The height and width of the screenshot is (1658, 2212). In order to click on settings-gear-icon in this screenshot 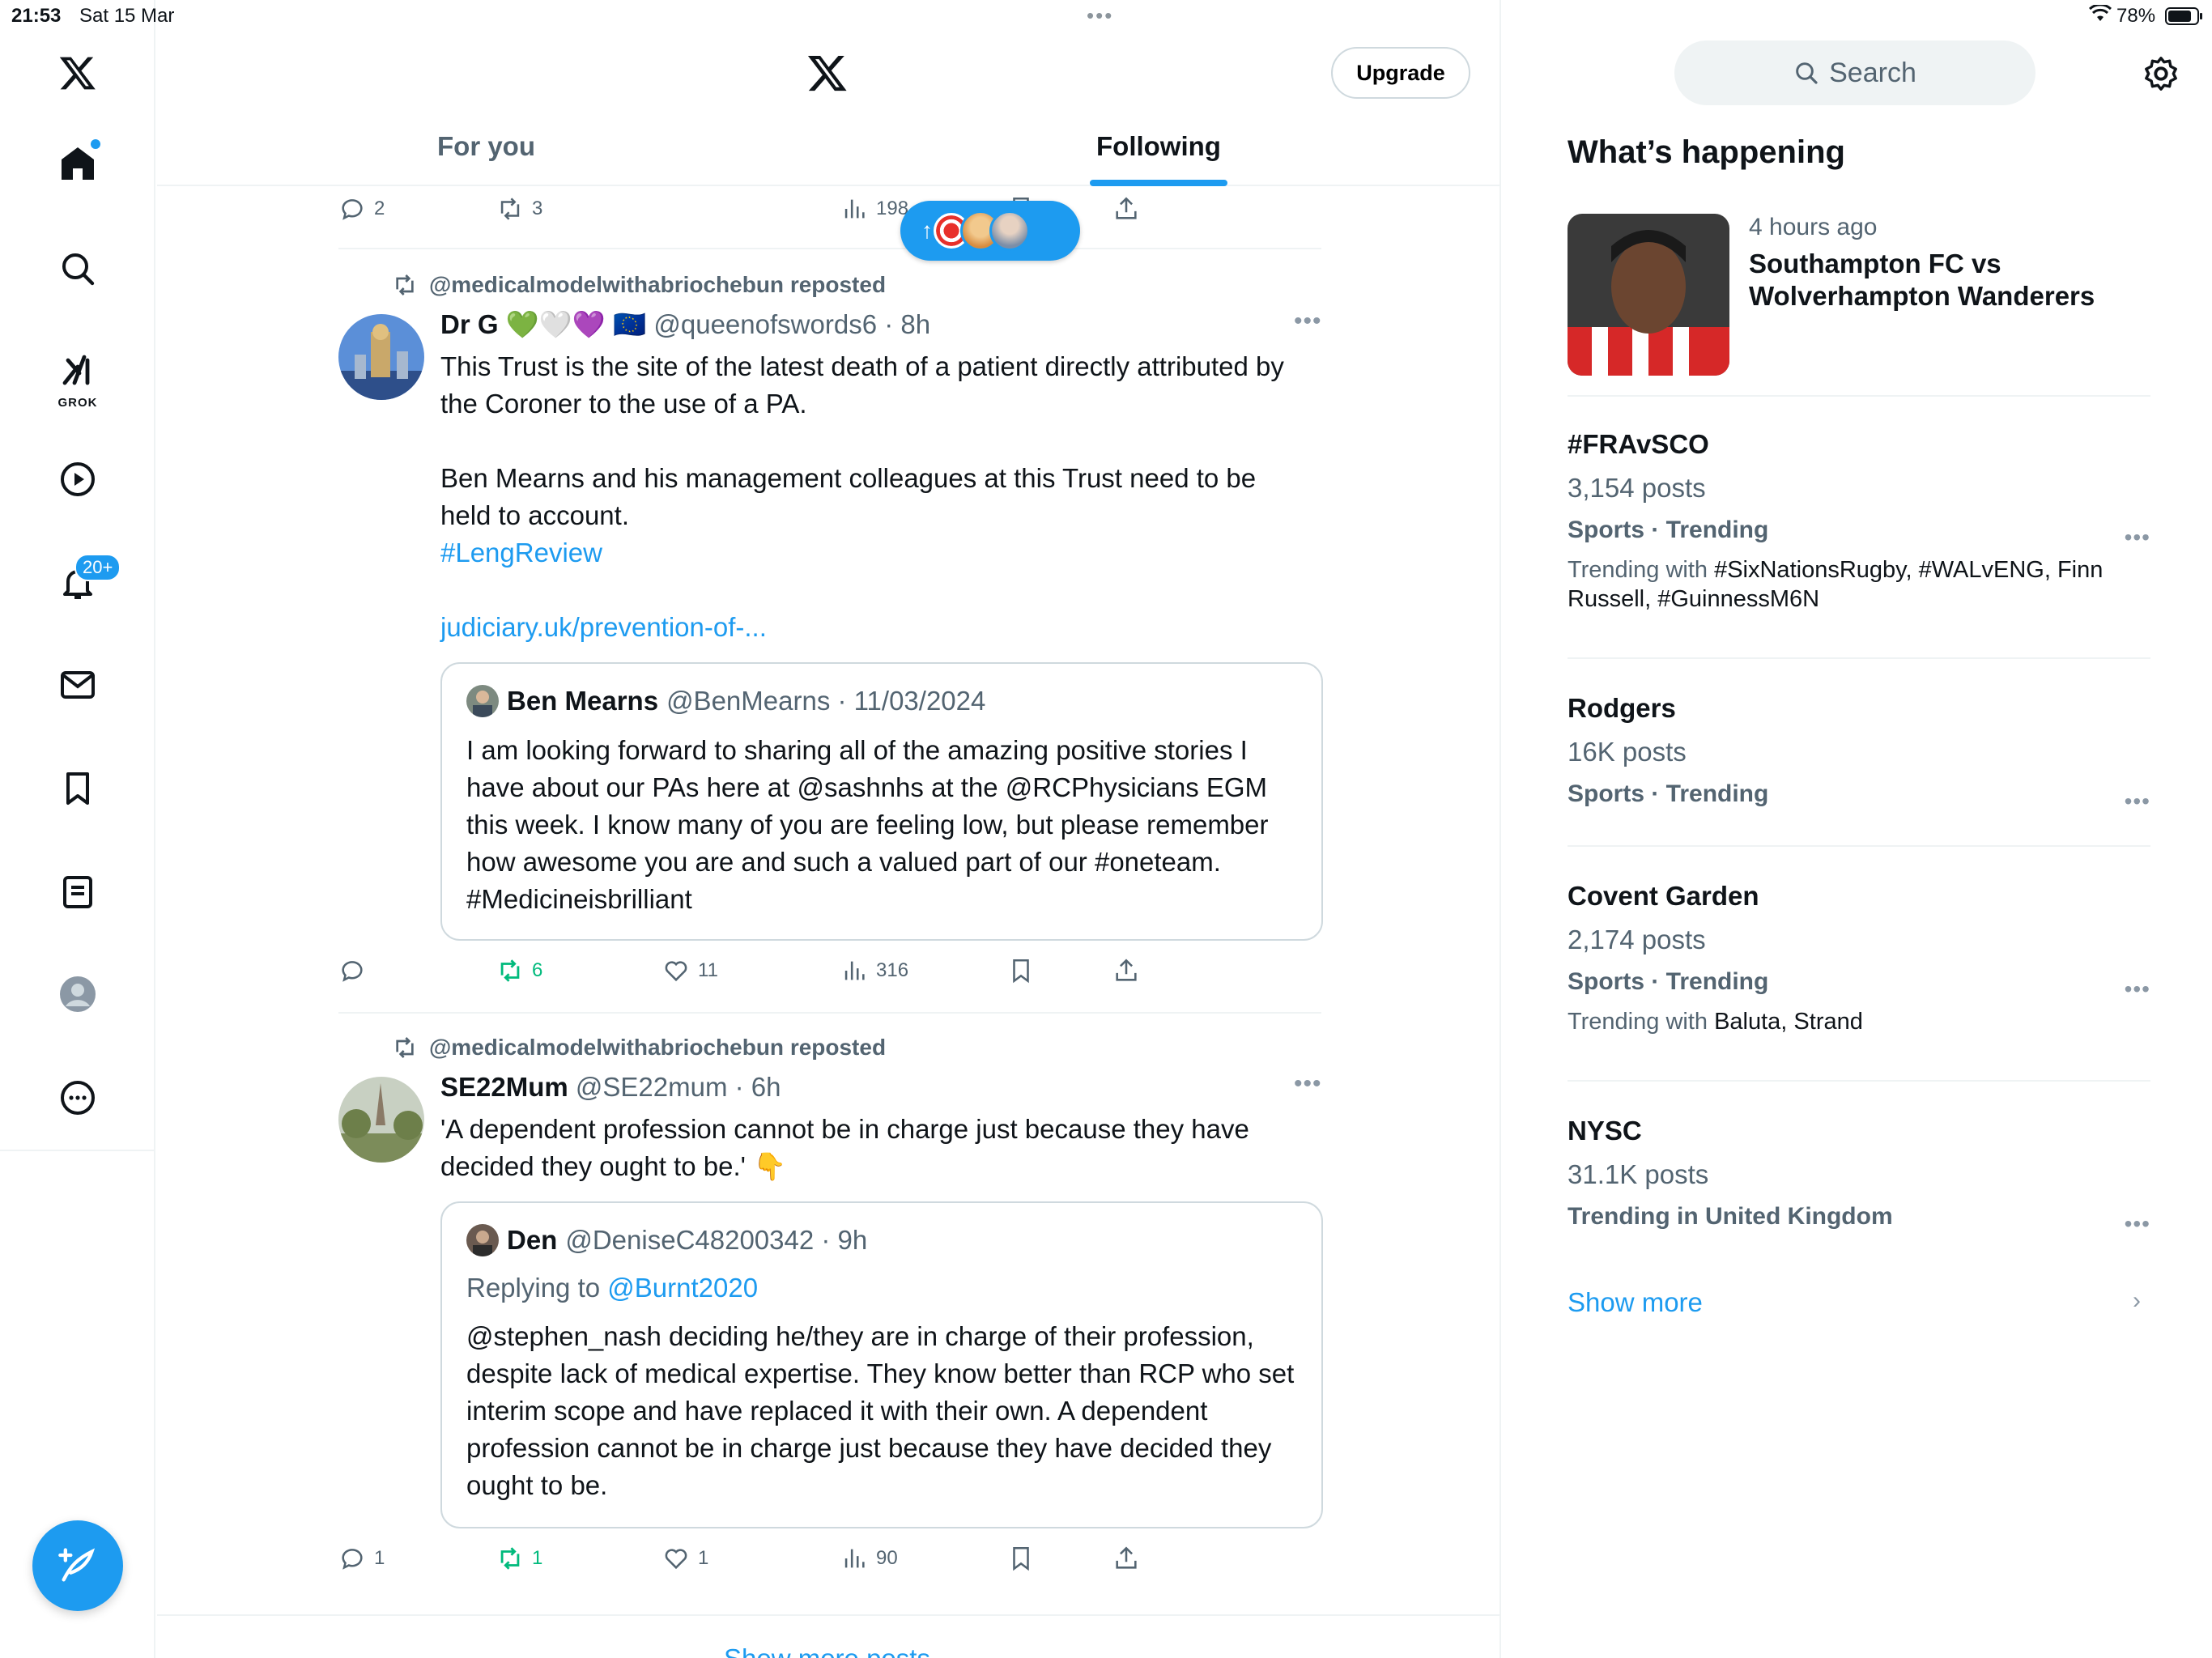, I will do `click(2161, 73)`.